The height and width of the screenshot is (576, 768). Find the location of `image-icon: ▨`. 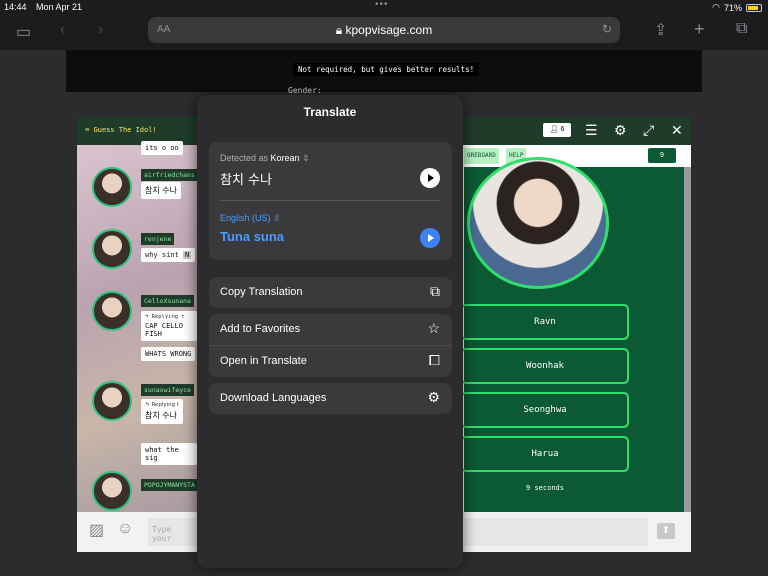

image-icon: ▨ is located at coordinates (96, 530).